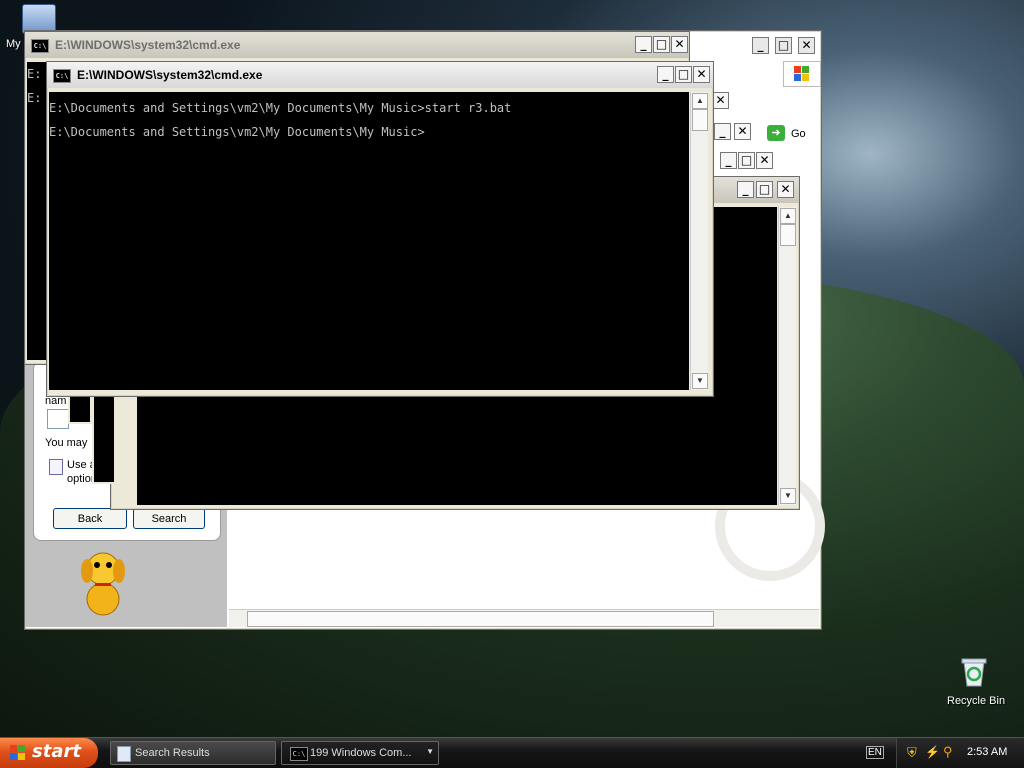 Image resolution: width=1024 pixels, height=768 pixels. I want to click on start-label: start, so click(56, 751).